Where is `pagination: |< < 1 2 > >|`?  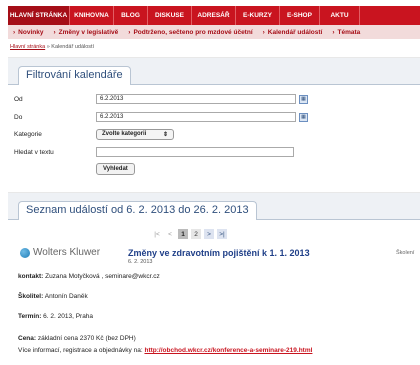 pagination: |< < 1 2 > >| is located at coordinates (189, 234).